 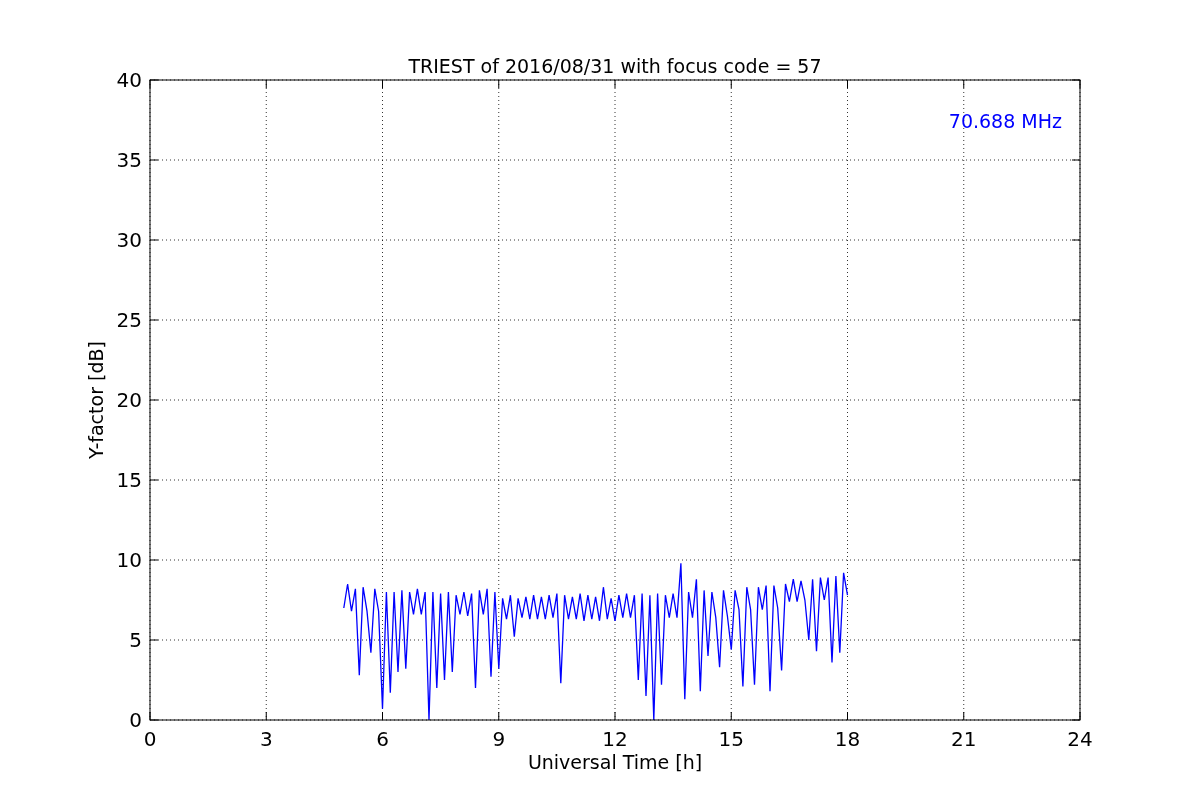 What do you see at coordinates (129, 560) in the screenshot?
I see `tick-label: 10` at bounding box center [129, 560].